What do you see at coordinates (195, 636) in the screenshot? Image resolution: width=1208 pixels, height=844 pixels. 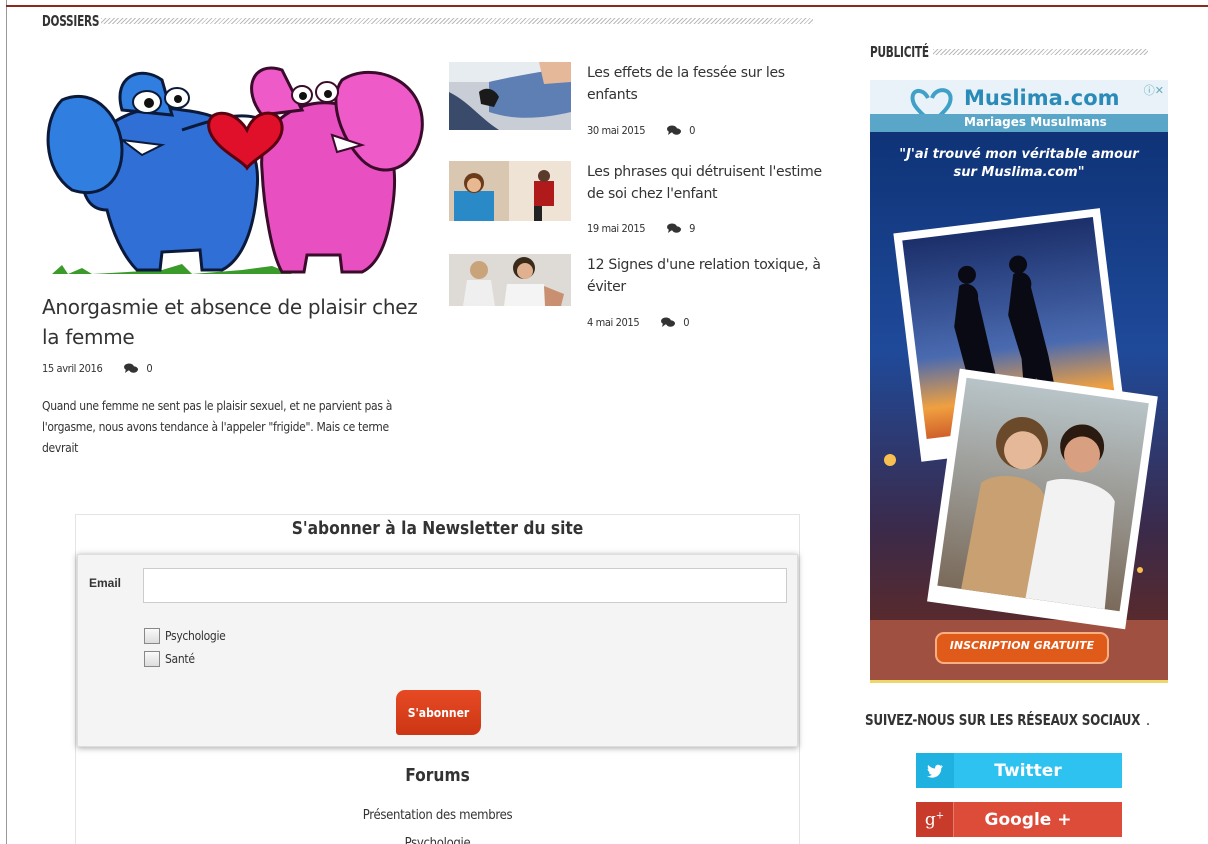 I see `checkbox-label: Psychologie` at bounding box center [195, 636].